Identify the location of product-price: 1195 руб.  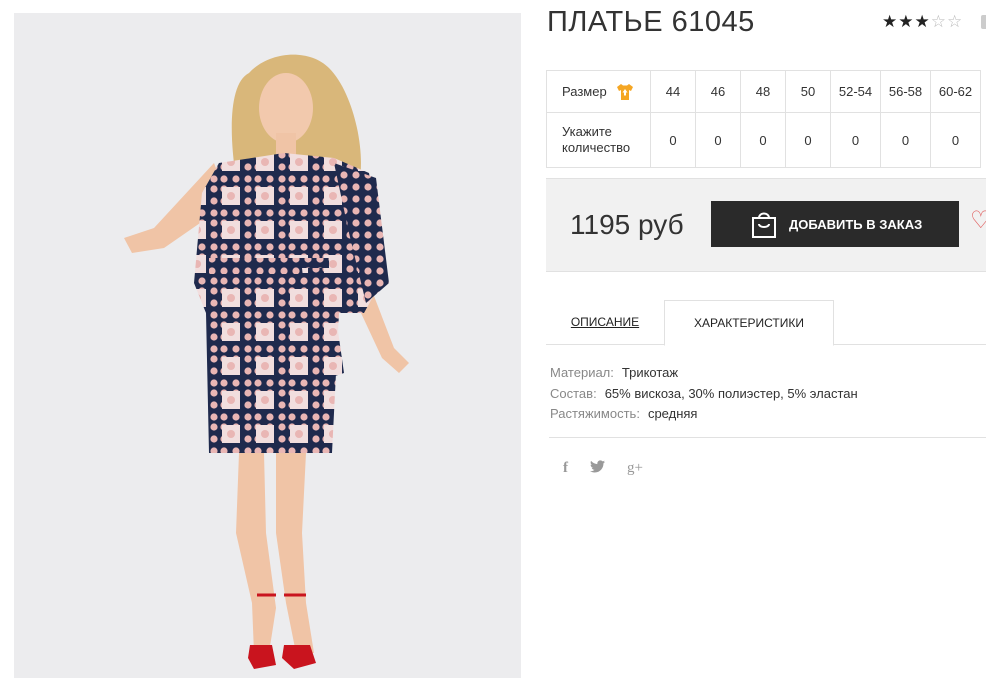
(627, 224).